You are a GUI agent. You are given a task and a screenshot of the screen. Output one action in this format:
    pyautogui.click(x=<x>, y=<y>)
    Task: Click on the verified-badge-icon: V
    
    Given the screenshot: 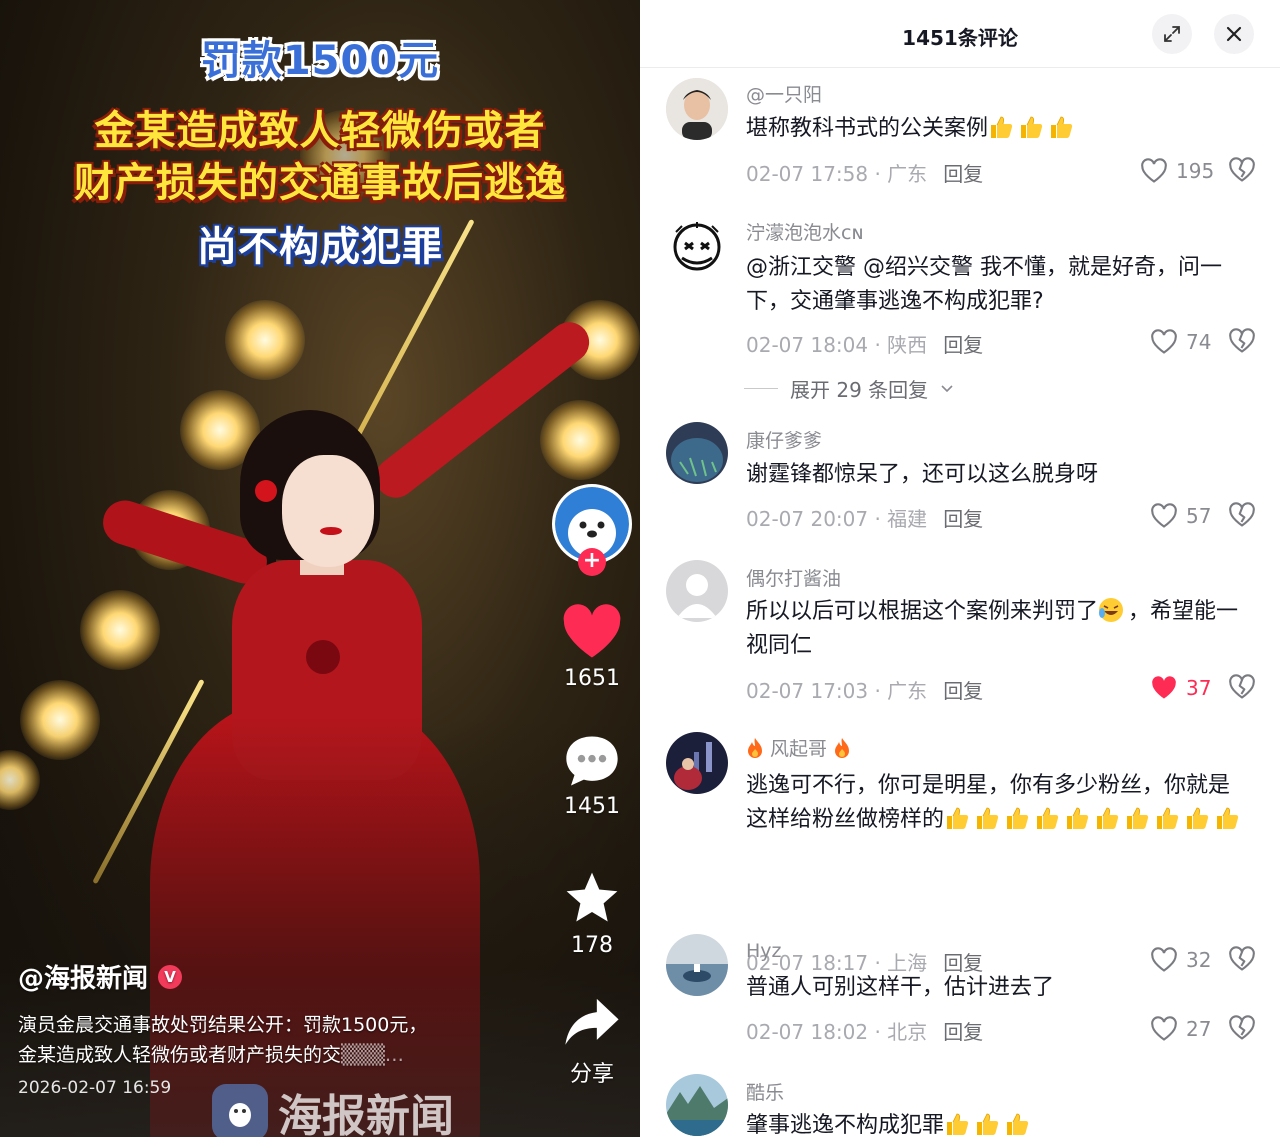 What is the action you would take?
    pyautogui.click(x=170, y=976)
    